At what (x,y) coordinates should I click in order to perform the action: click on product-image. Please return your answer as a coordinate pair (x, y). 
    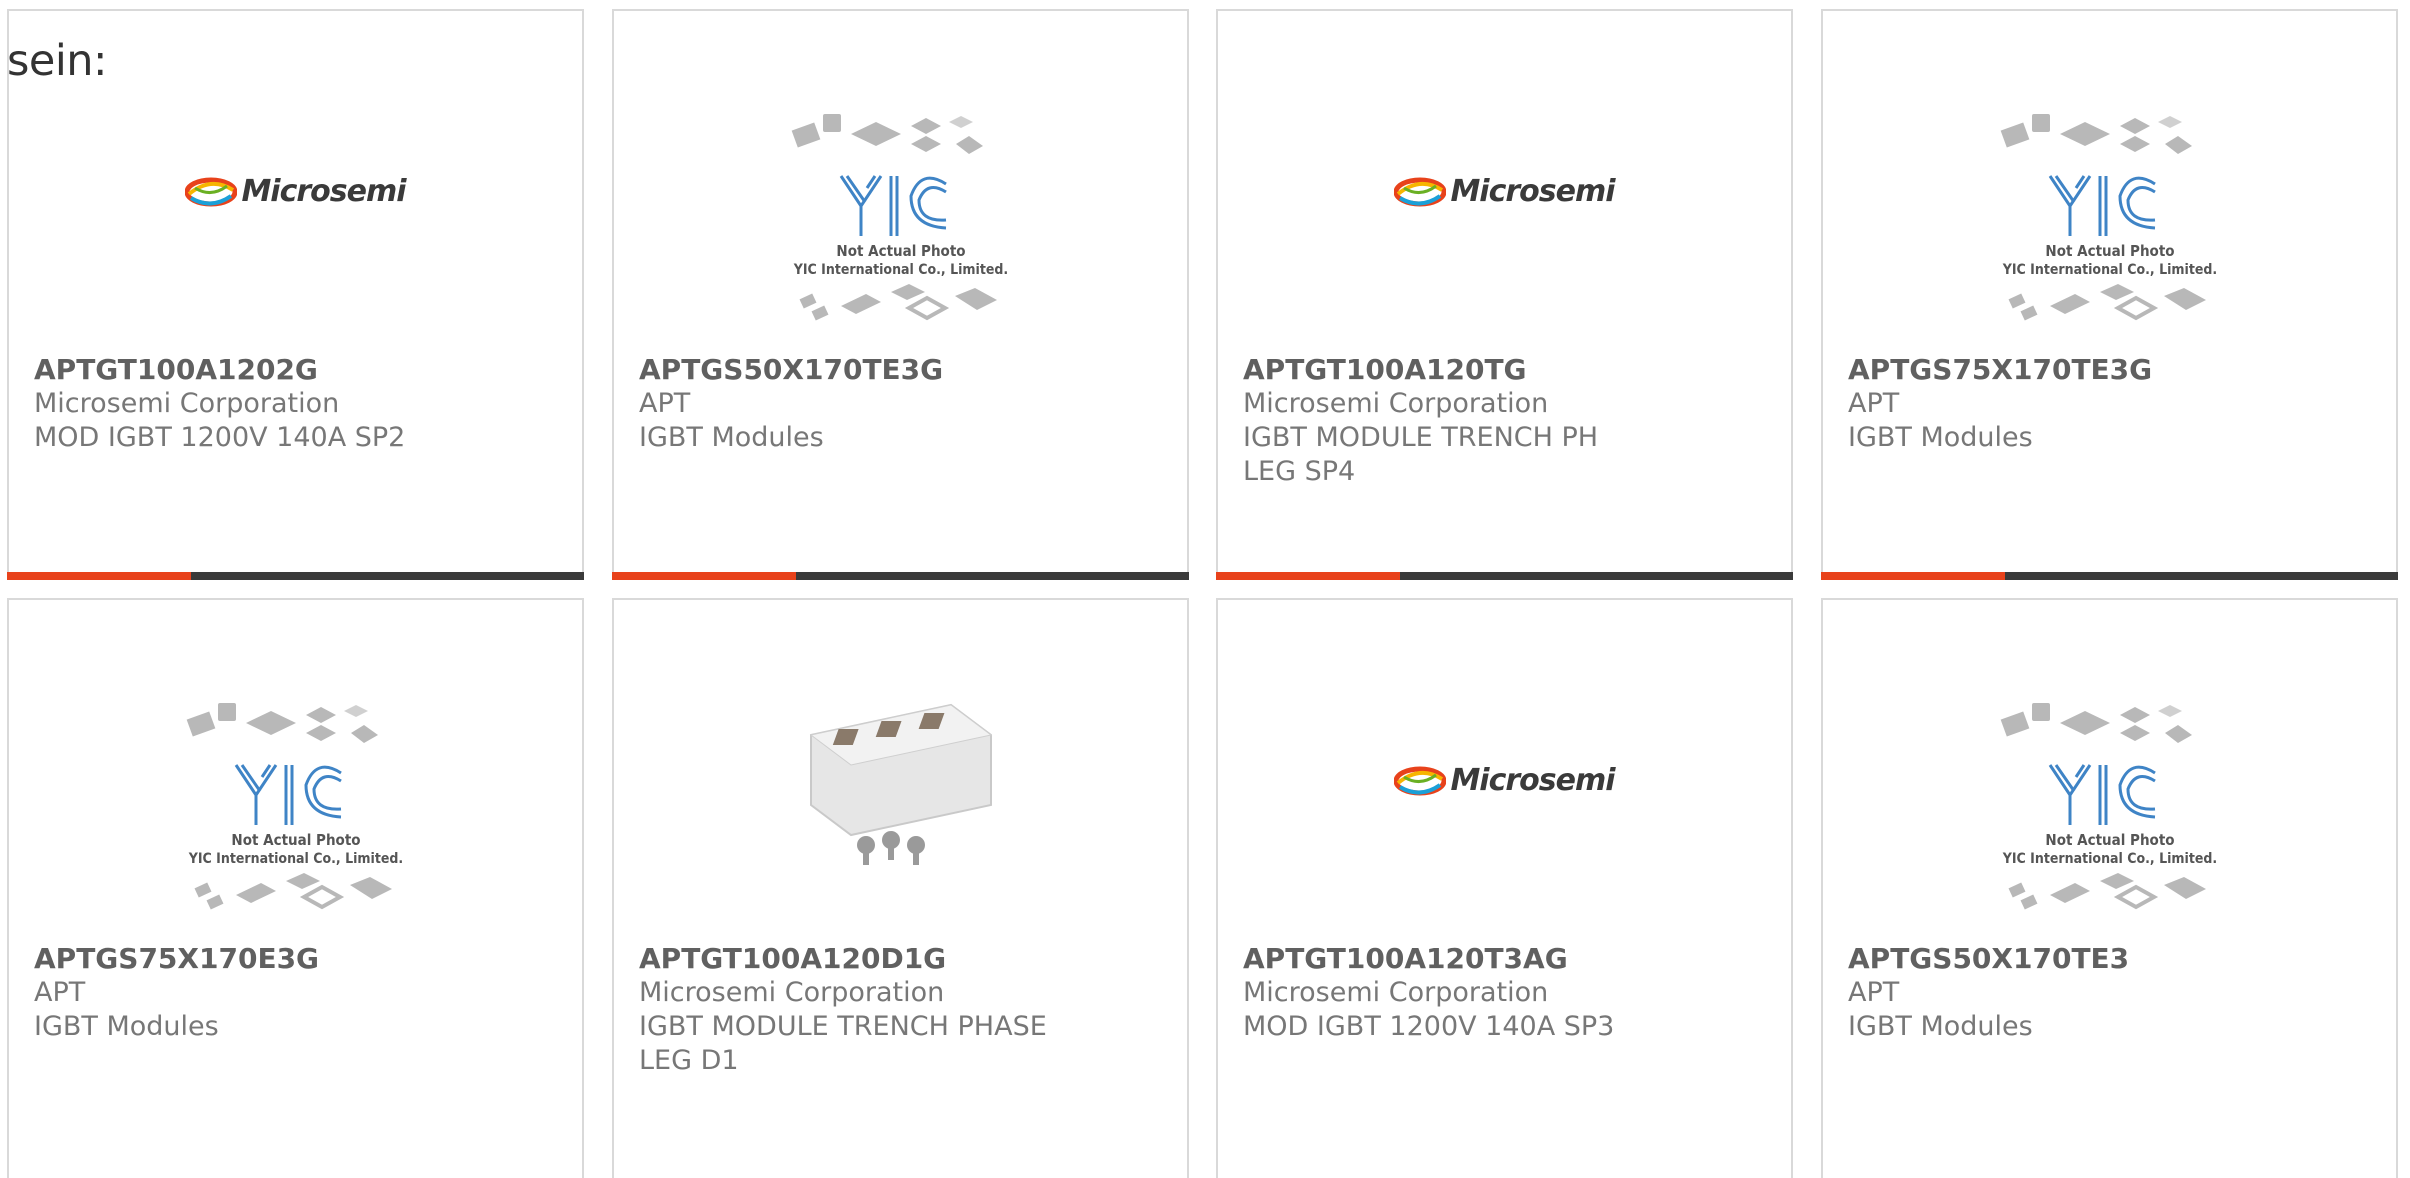
    Looking at the image, I should click on (900, 815).